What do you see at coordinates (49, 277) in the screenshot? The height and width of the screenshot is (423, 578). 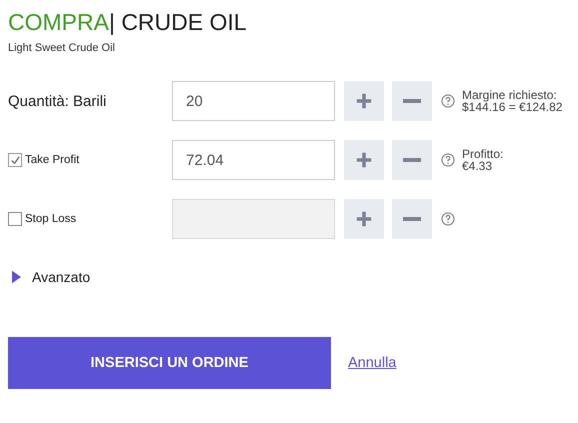 I see `advanced-toggle: Avanzato` at bounding box center [49, 277].